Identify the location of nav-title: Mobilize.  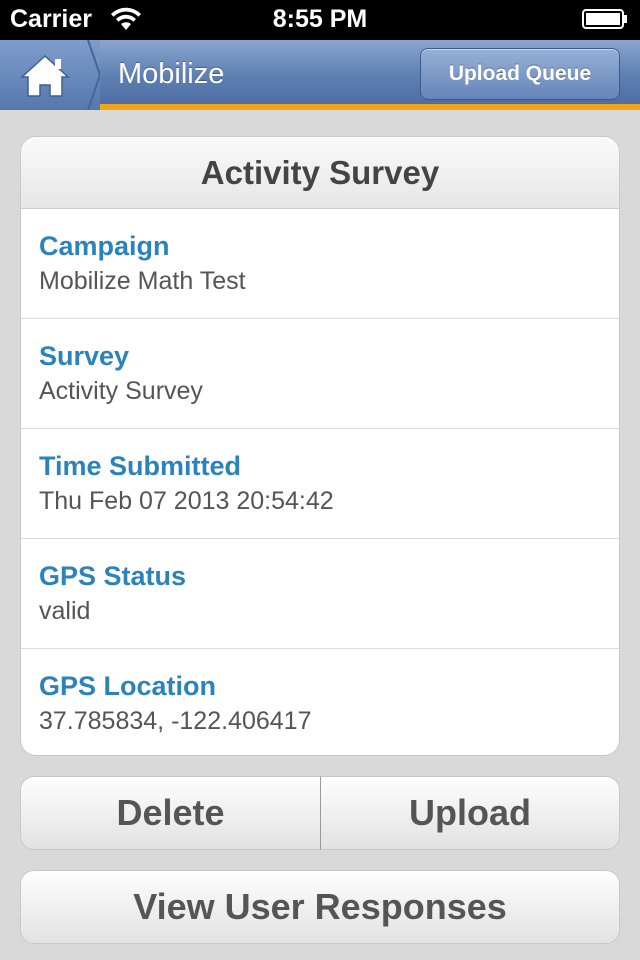
(171, 74).